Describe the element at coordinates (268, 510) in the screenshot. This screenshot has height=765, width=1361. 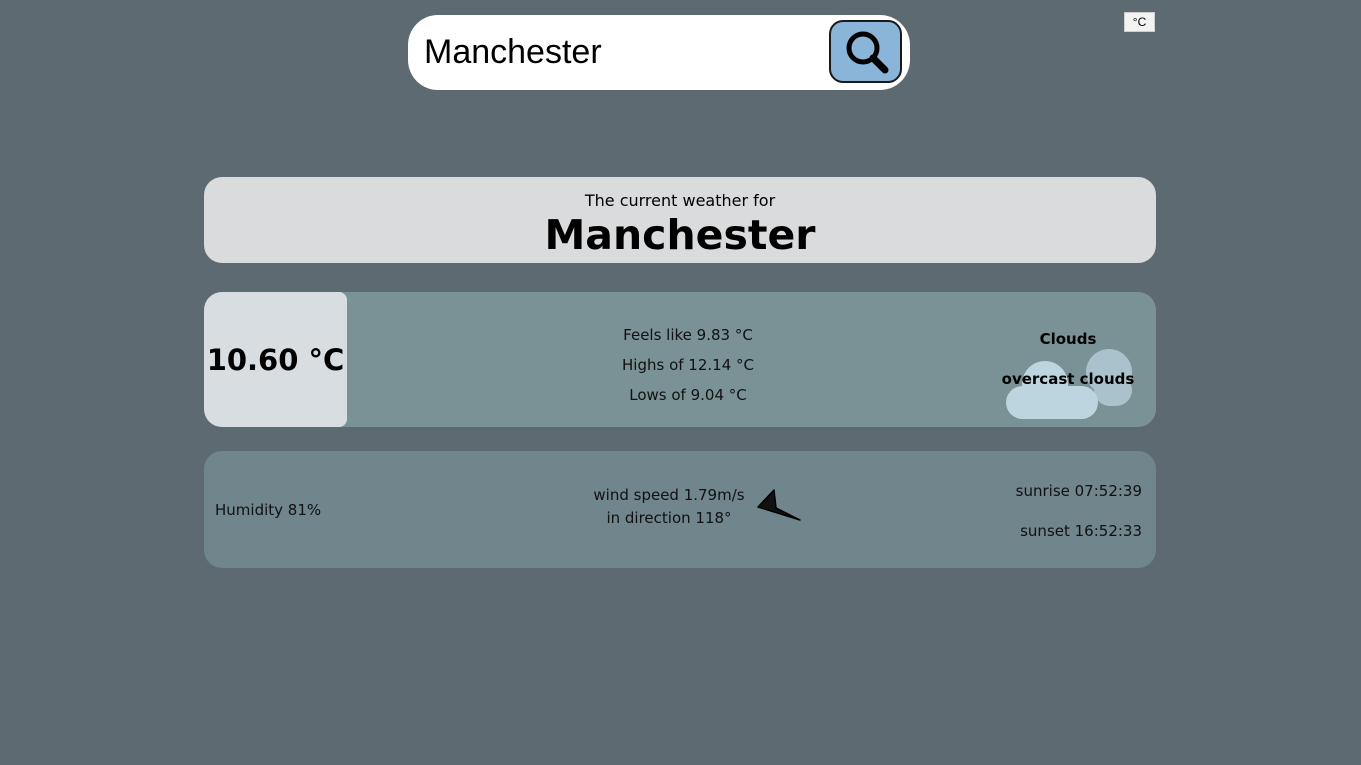
I see `humidity: Humidity 81%` at that location.